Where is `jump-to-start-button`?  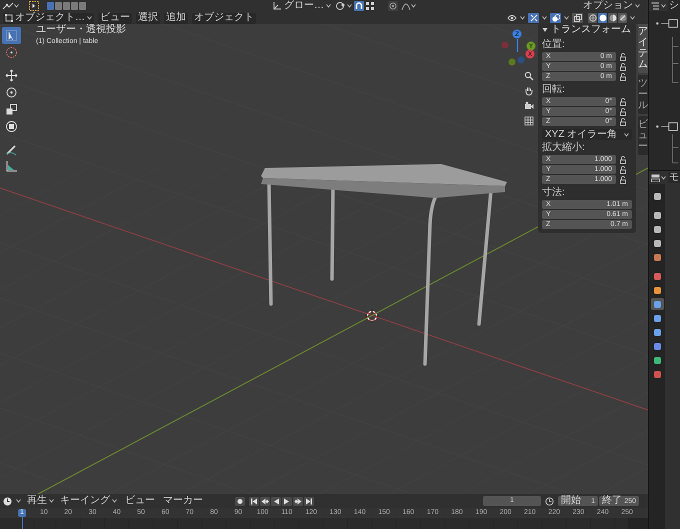
jump-to-start-button is located at coordinates (254, 501).